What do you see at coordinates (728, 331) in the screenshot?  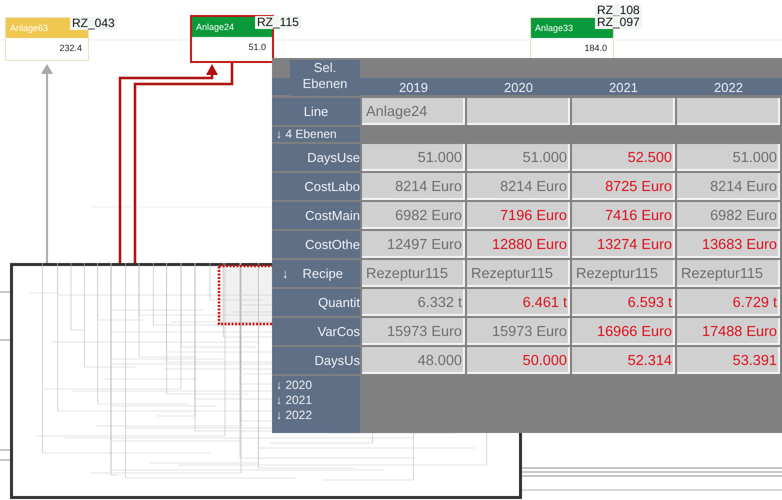 I see `value-cell: 17488 Euro` at bounding box center [728, 331].